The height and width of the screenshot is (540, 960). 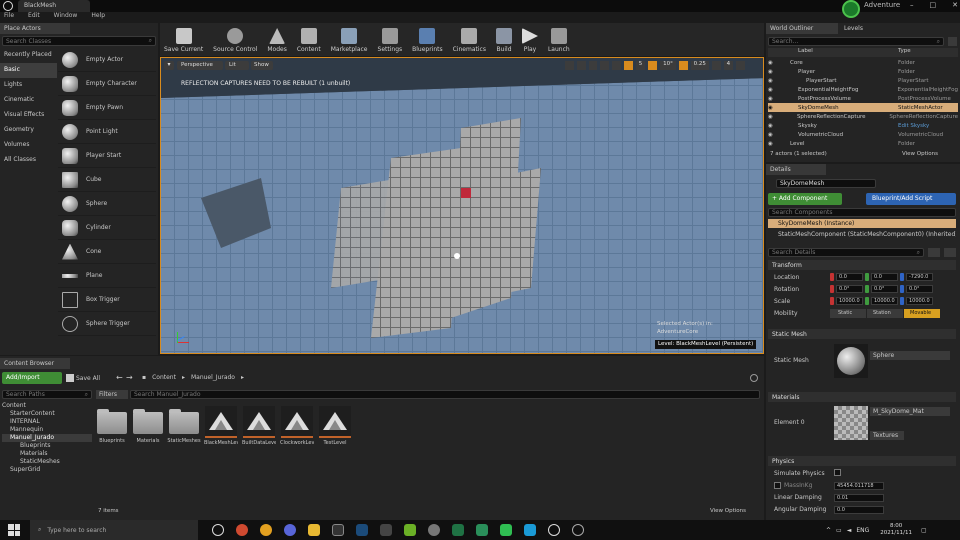 What do you see at coordinates (28, 55) in the screenshot?
I see `category-recently-placed: Recently Placed` at bounding box center [28, 55].